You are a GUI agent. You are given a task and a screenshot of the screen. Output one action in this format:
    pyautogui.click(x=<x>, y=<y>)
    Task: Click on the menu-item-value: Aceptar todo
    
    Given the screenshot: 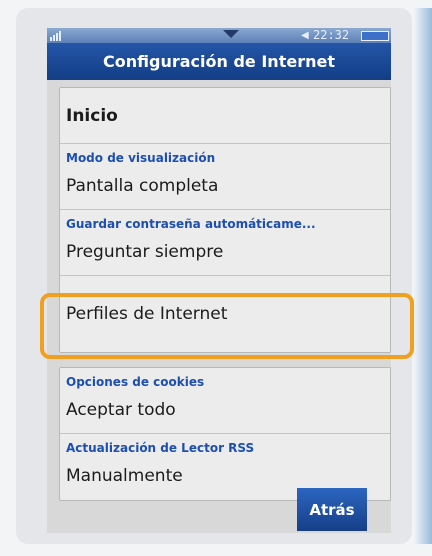 What is the action you would take?
    pyautogui.click(x=121, y=410)
    